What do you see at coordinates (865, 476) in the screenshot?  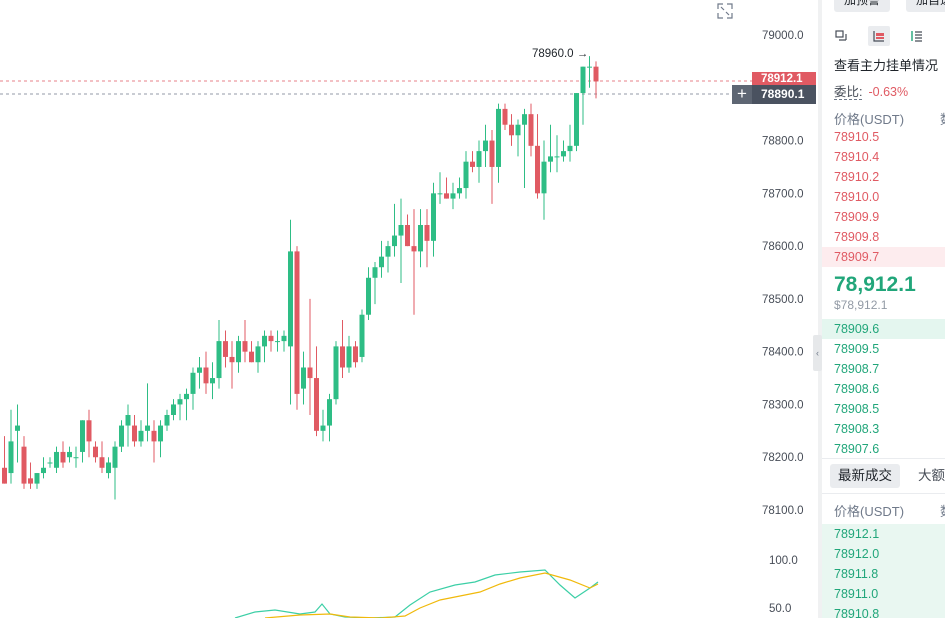 I see `tab-latest-trades: 最新成交` at bounding box center [865, 476].